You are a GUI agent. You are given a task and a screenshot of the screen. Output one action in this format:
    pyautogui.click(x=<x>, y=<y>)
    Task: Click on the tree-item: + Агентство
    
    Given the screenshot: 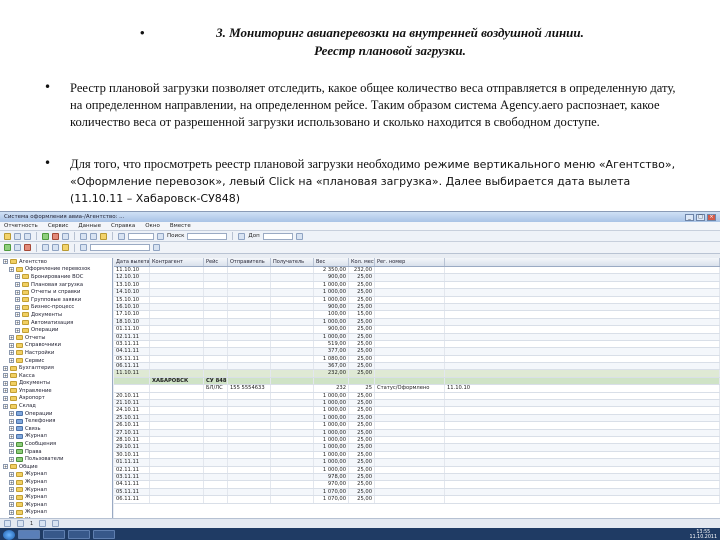 What is the action you would take?
    pyautogui.click(x=56, y=262)
    